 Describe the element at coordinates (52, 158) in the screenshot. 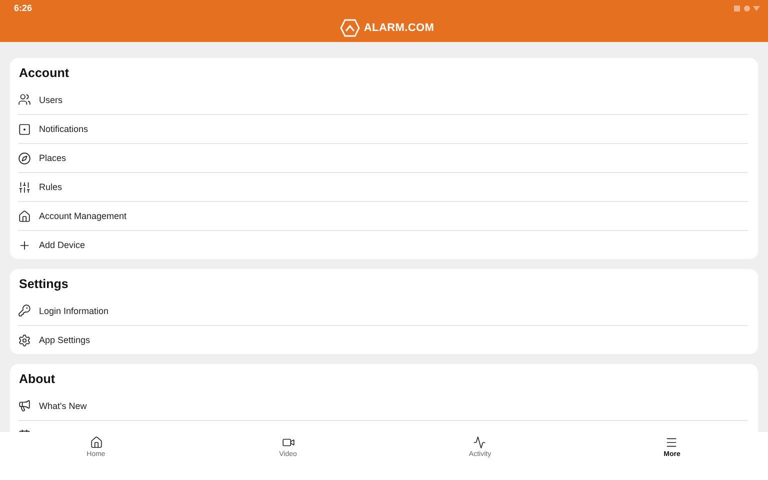

I see `menu-item: Places` at that location.